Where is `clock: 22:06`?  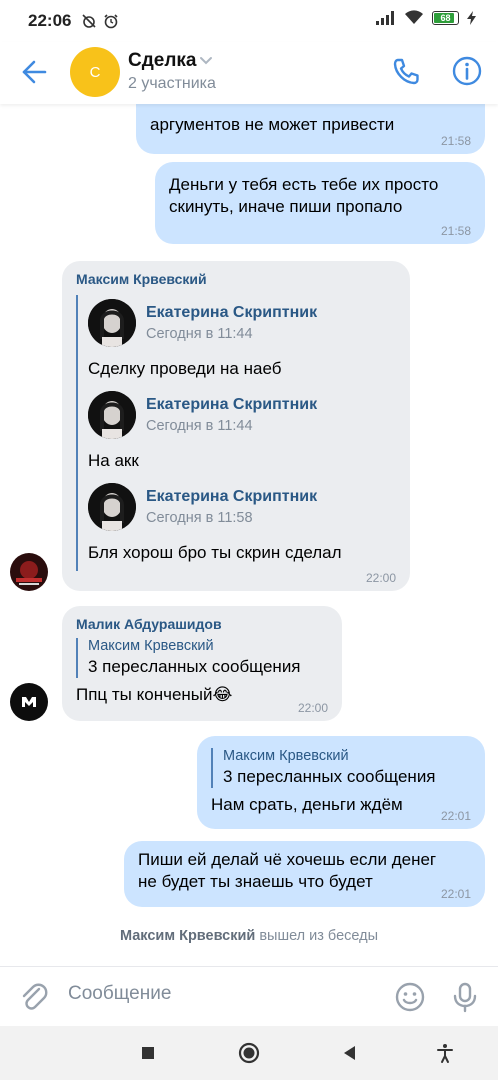 clock: 22:06 is located at coordinates (50, 20).